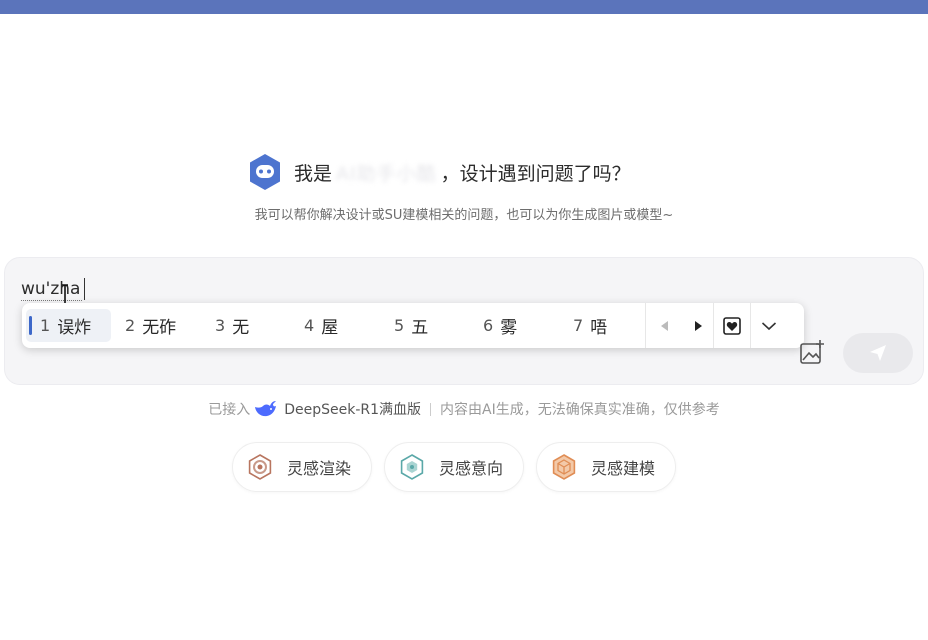  What do you see at coordinates (454, 467) in the screenshot?
I see `inspiration-intent-button: 灵感意向` at bounding box center [454, 467].